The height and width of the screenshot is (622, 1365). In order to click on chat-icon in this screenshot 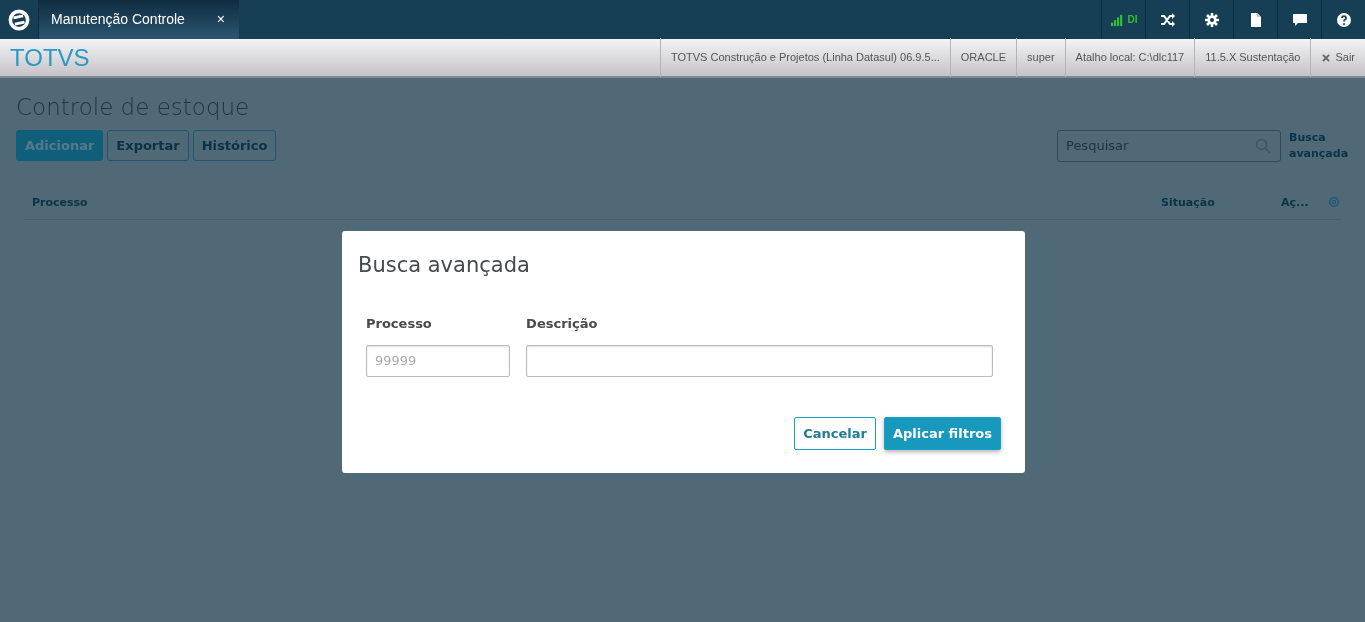, I will do `click(1299, 19)`.